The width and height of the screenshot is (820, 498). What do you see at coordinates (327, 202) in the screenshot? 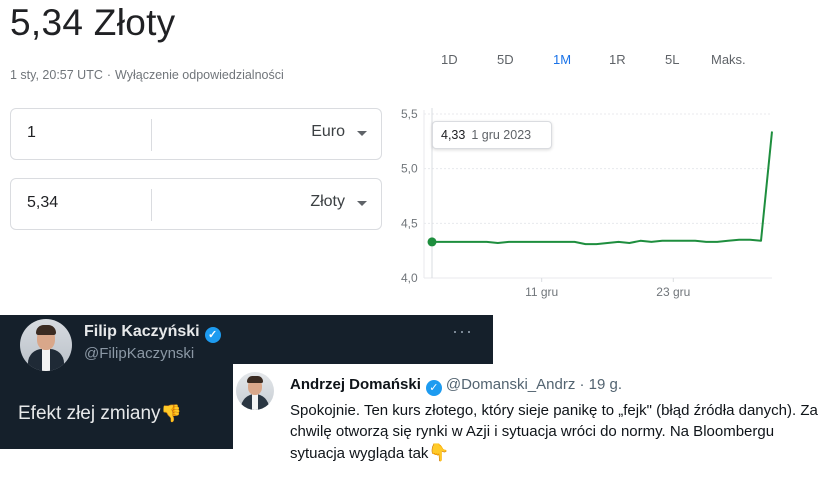
I see `to-currency-select: Złoty` at bounding box center [327, 202].